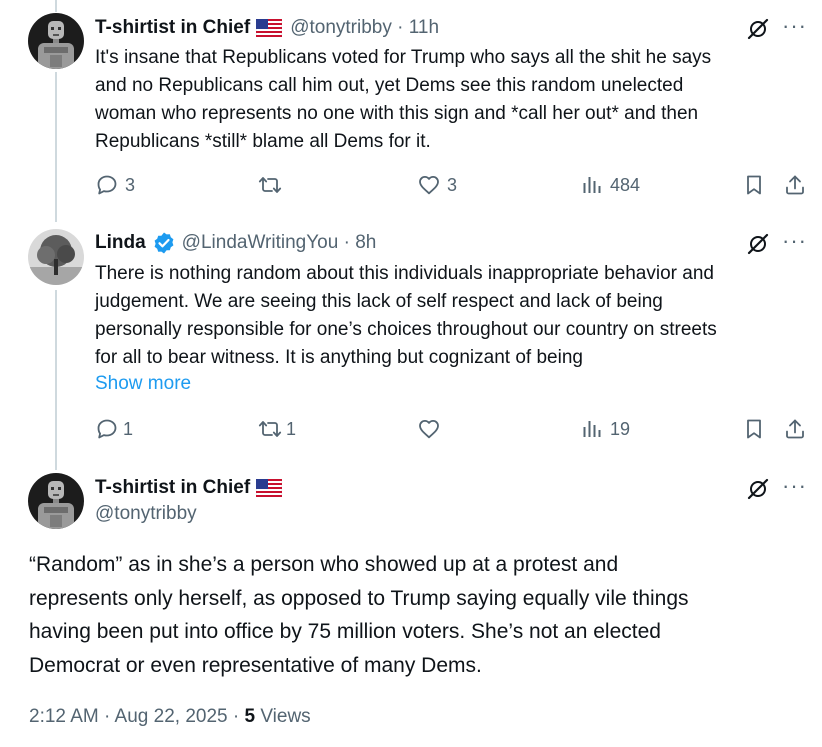 This screenshot has width=822, height=747. I want to click on tweet-time: 8h, so click(365, 243).